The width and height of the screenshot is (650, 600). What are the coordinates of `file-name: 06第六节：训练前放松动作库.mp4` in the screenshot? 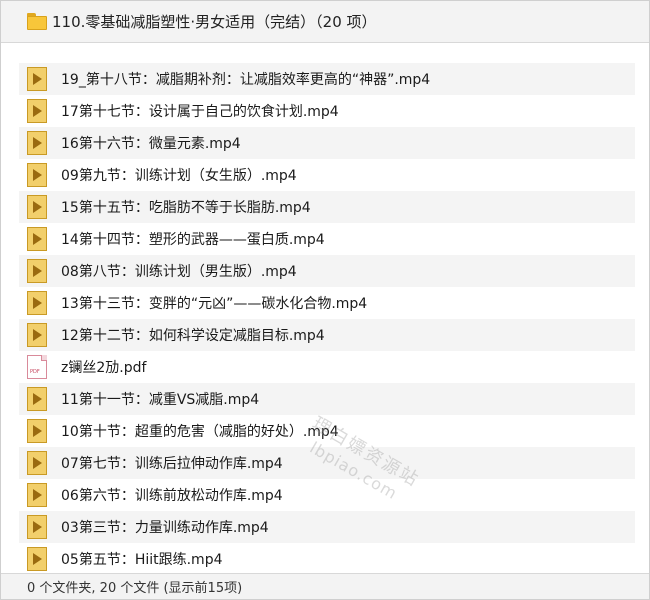 It's located at (172, 496).